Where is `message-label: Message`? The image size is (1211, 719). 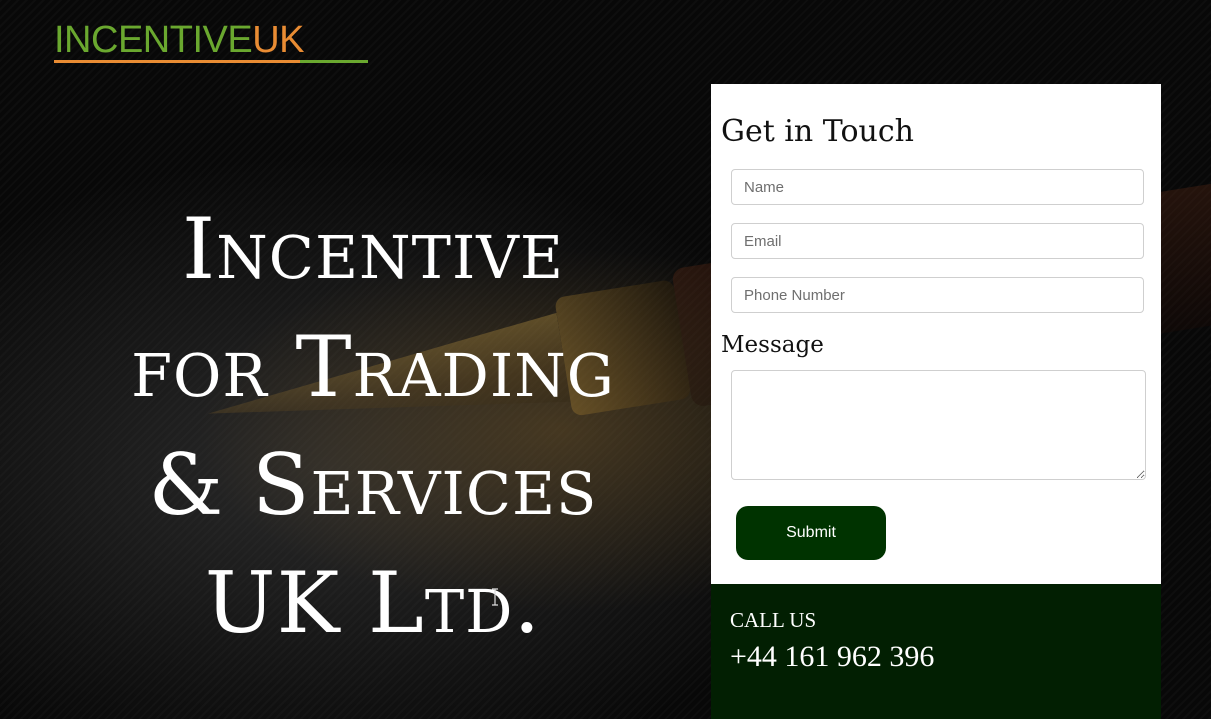
message-label: Message is located at coordinates (772, 345).